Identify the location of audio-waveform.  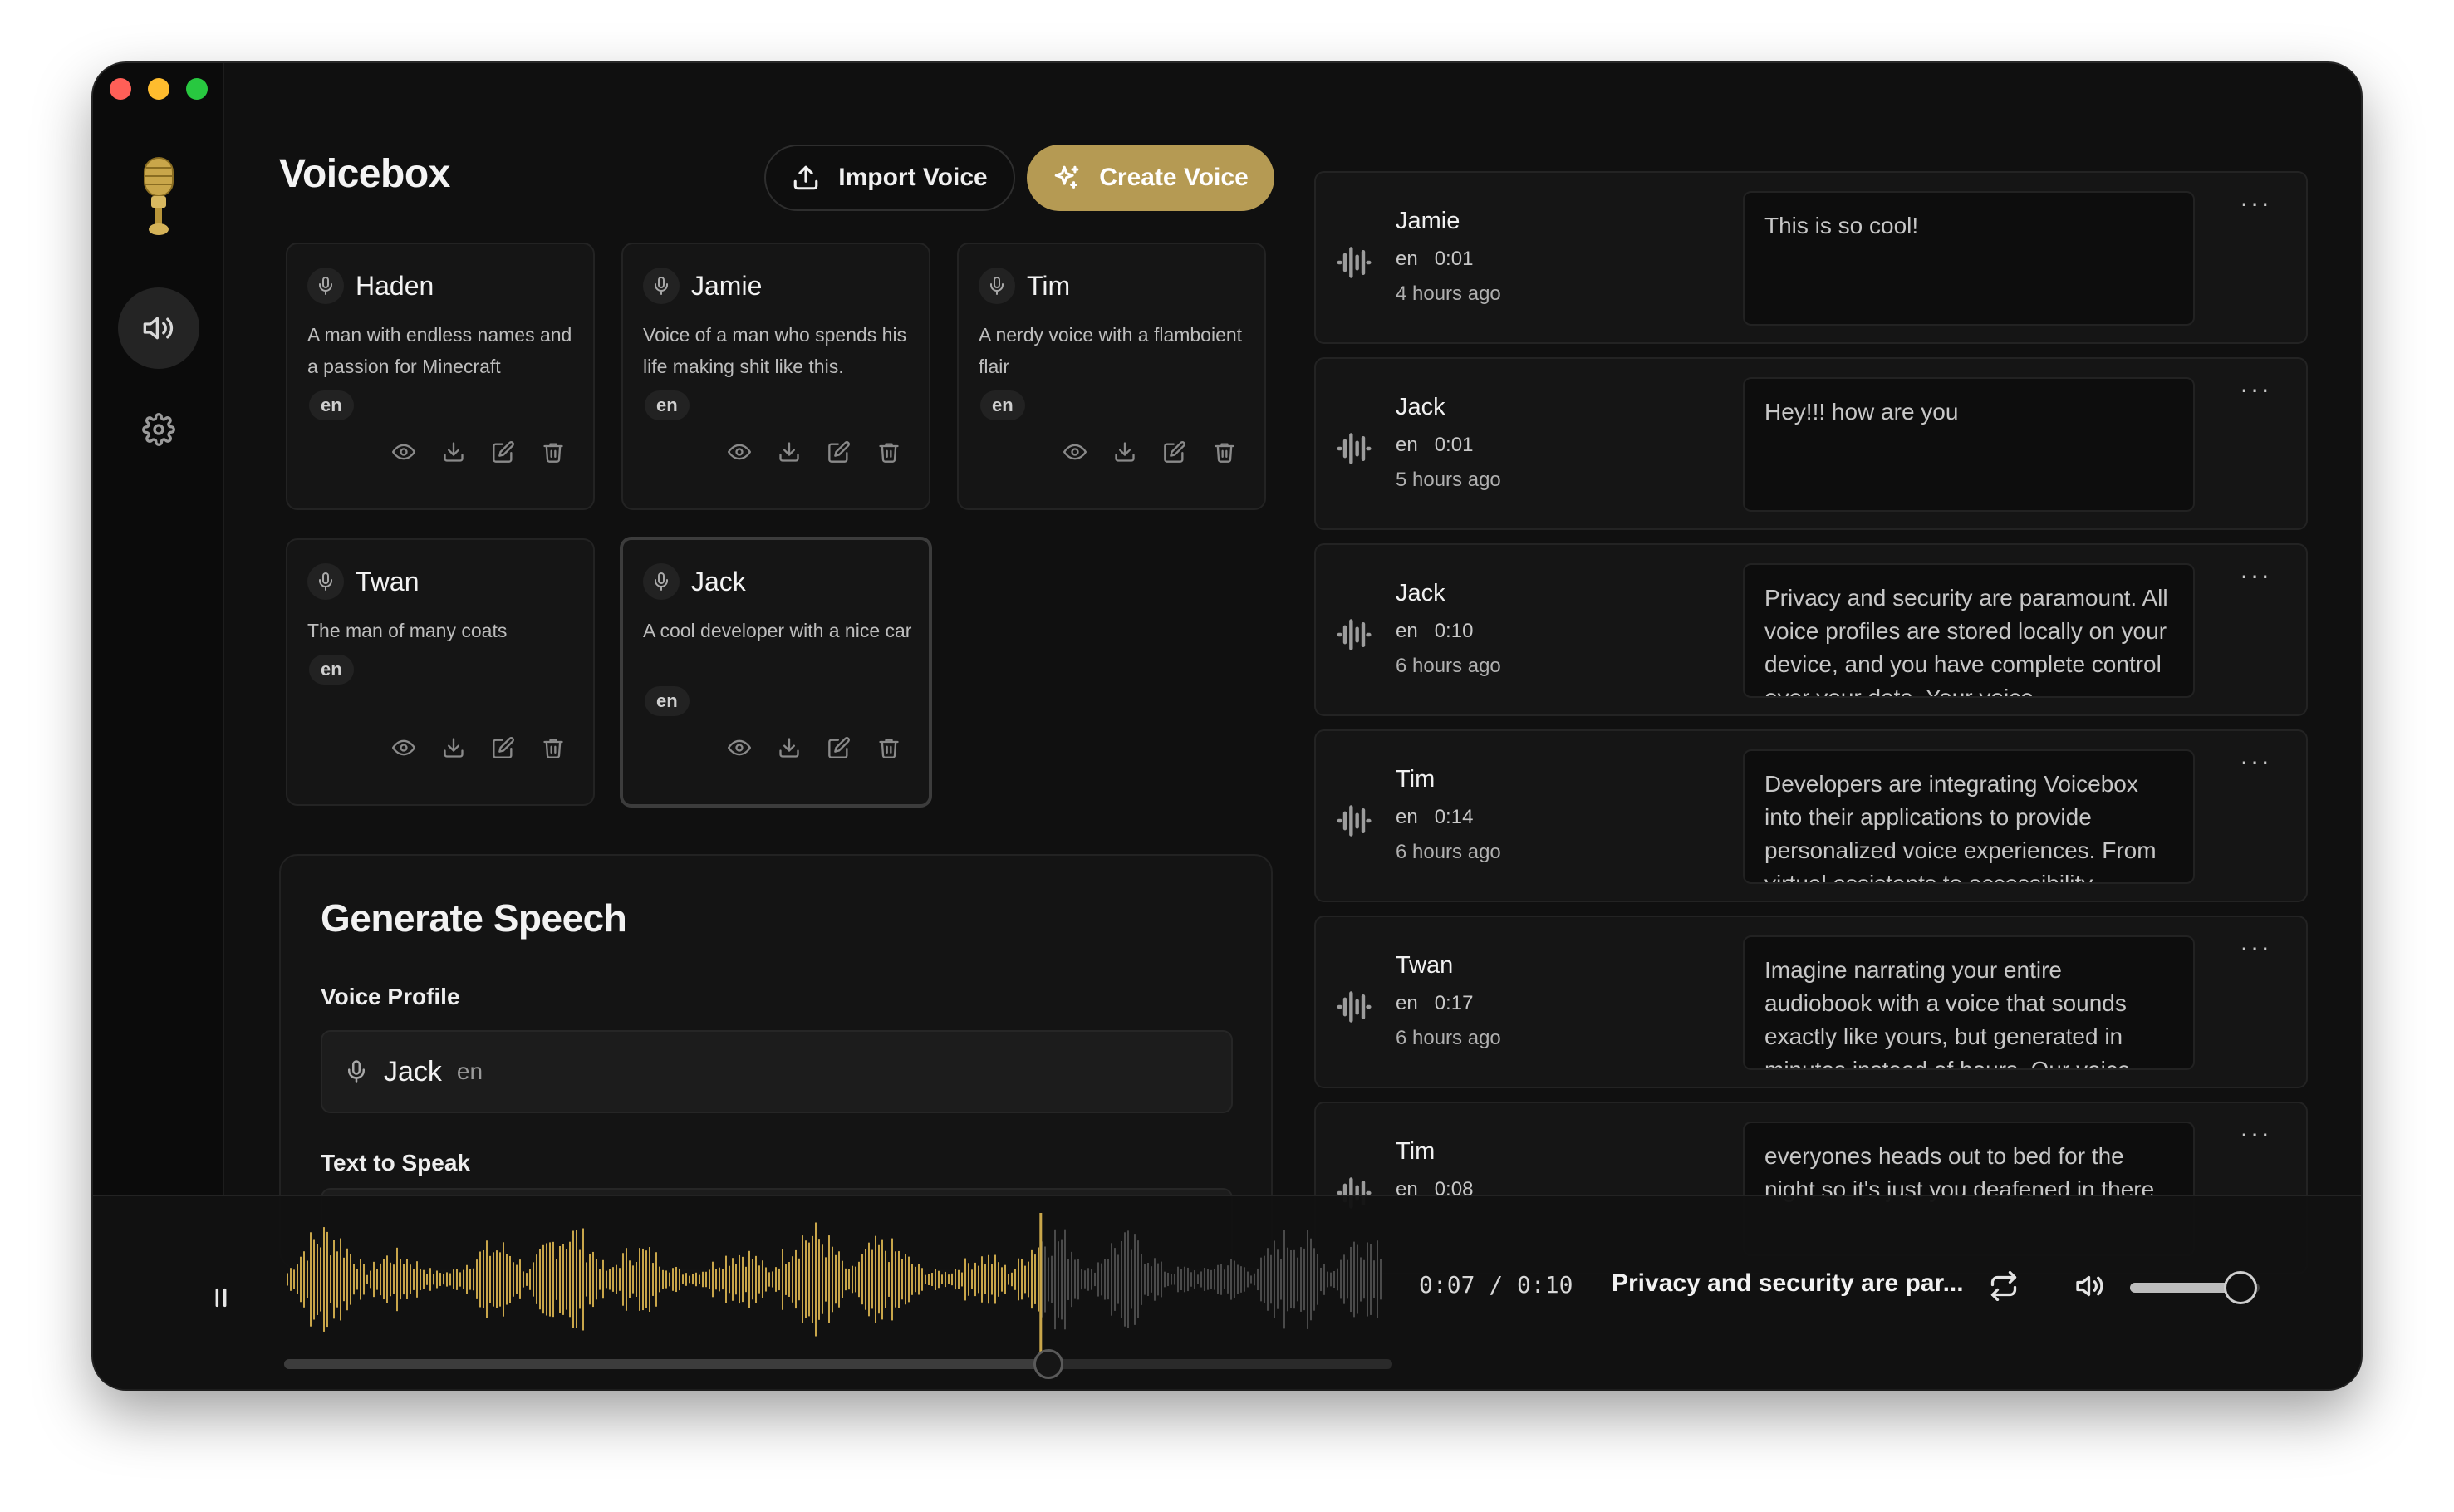
(882, 1287).